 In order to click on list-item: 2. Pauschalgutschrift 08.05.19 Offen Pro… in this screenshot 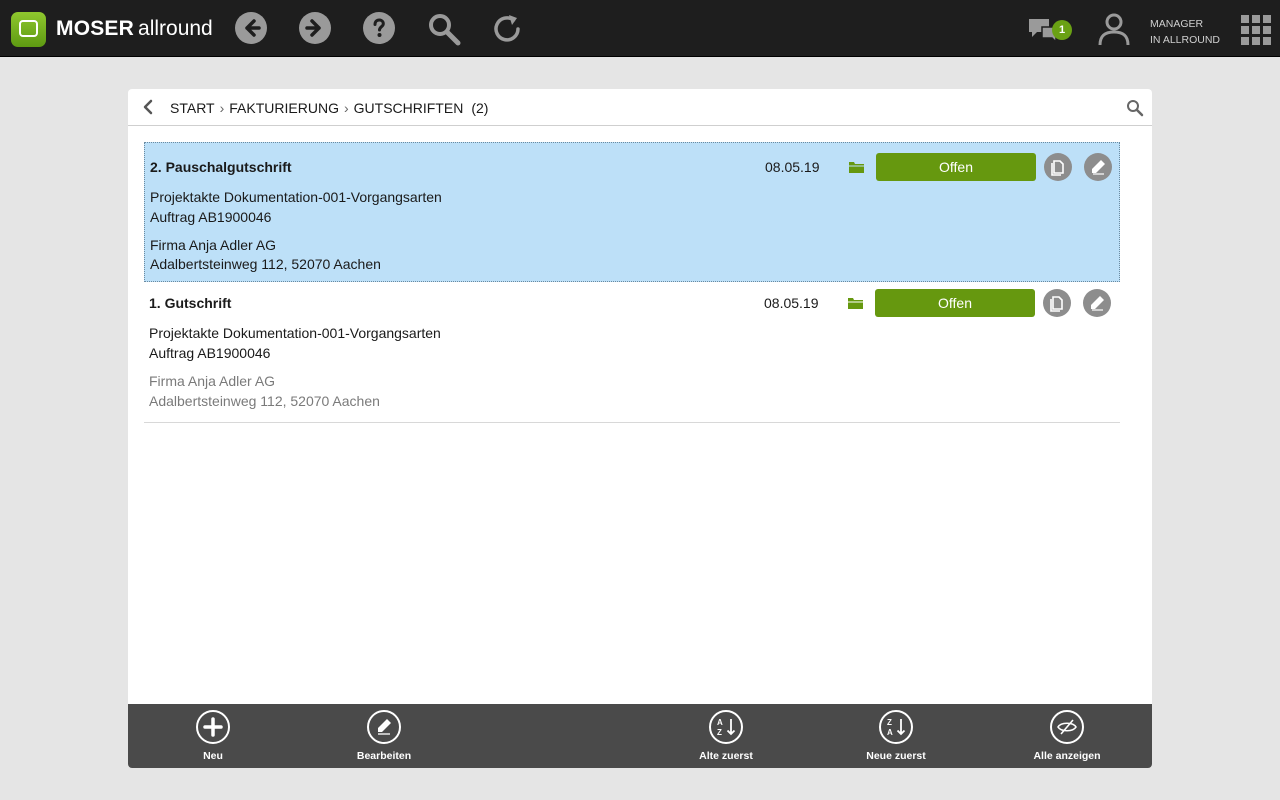, I will do `click(632, 212)`.